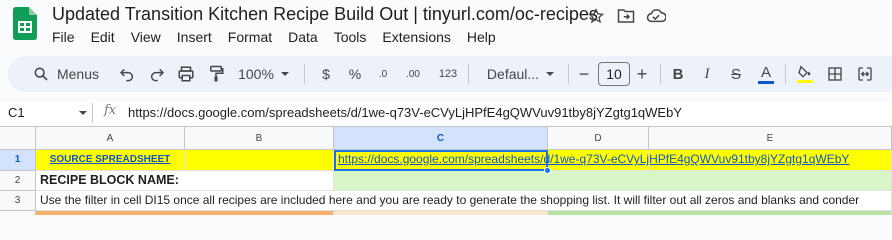 This screenshot has width=892, height=240. I want to click on menu-insert: Insert, so click(194, 37).